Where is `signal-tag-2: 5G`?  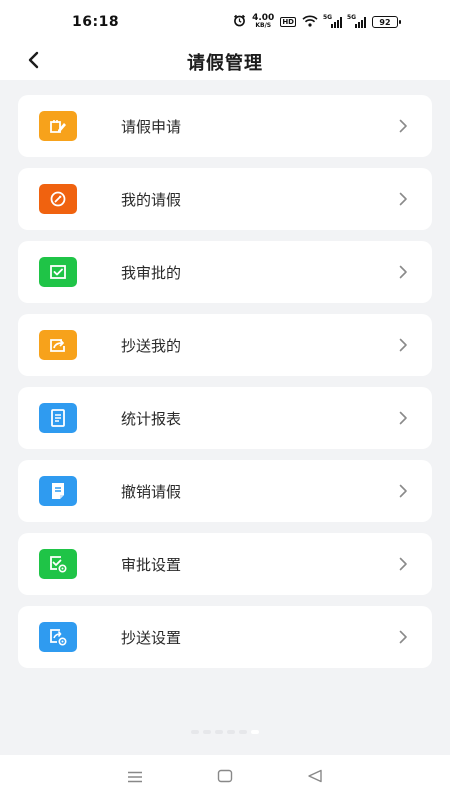 signal-tag-2: 5G is located at coordinates (352, 17).